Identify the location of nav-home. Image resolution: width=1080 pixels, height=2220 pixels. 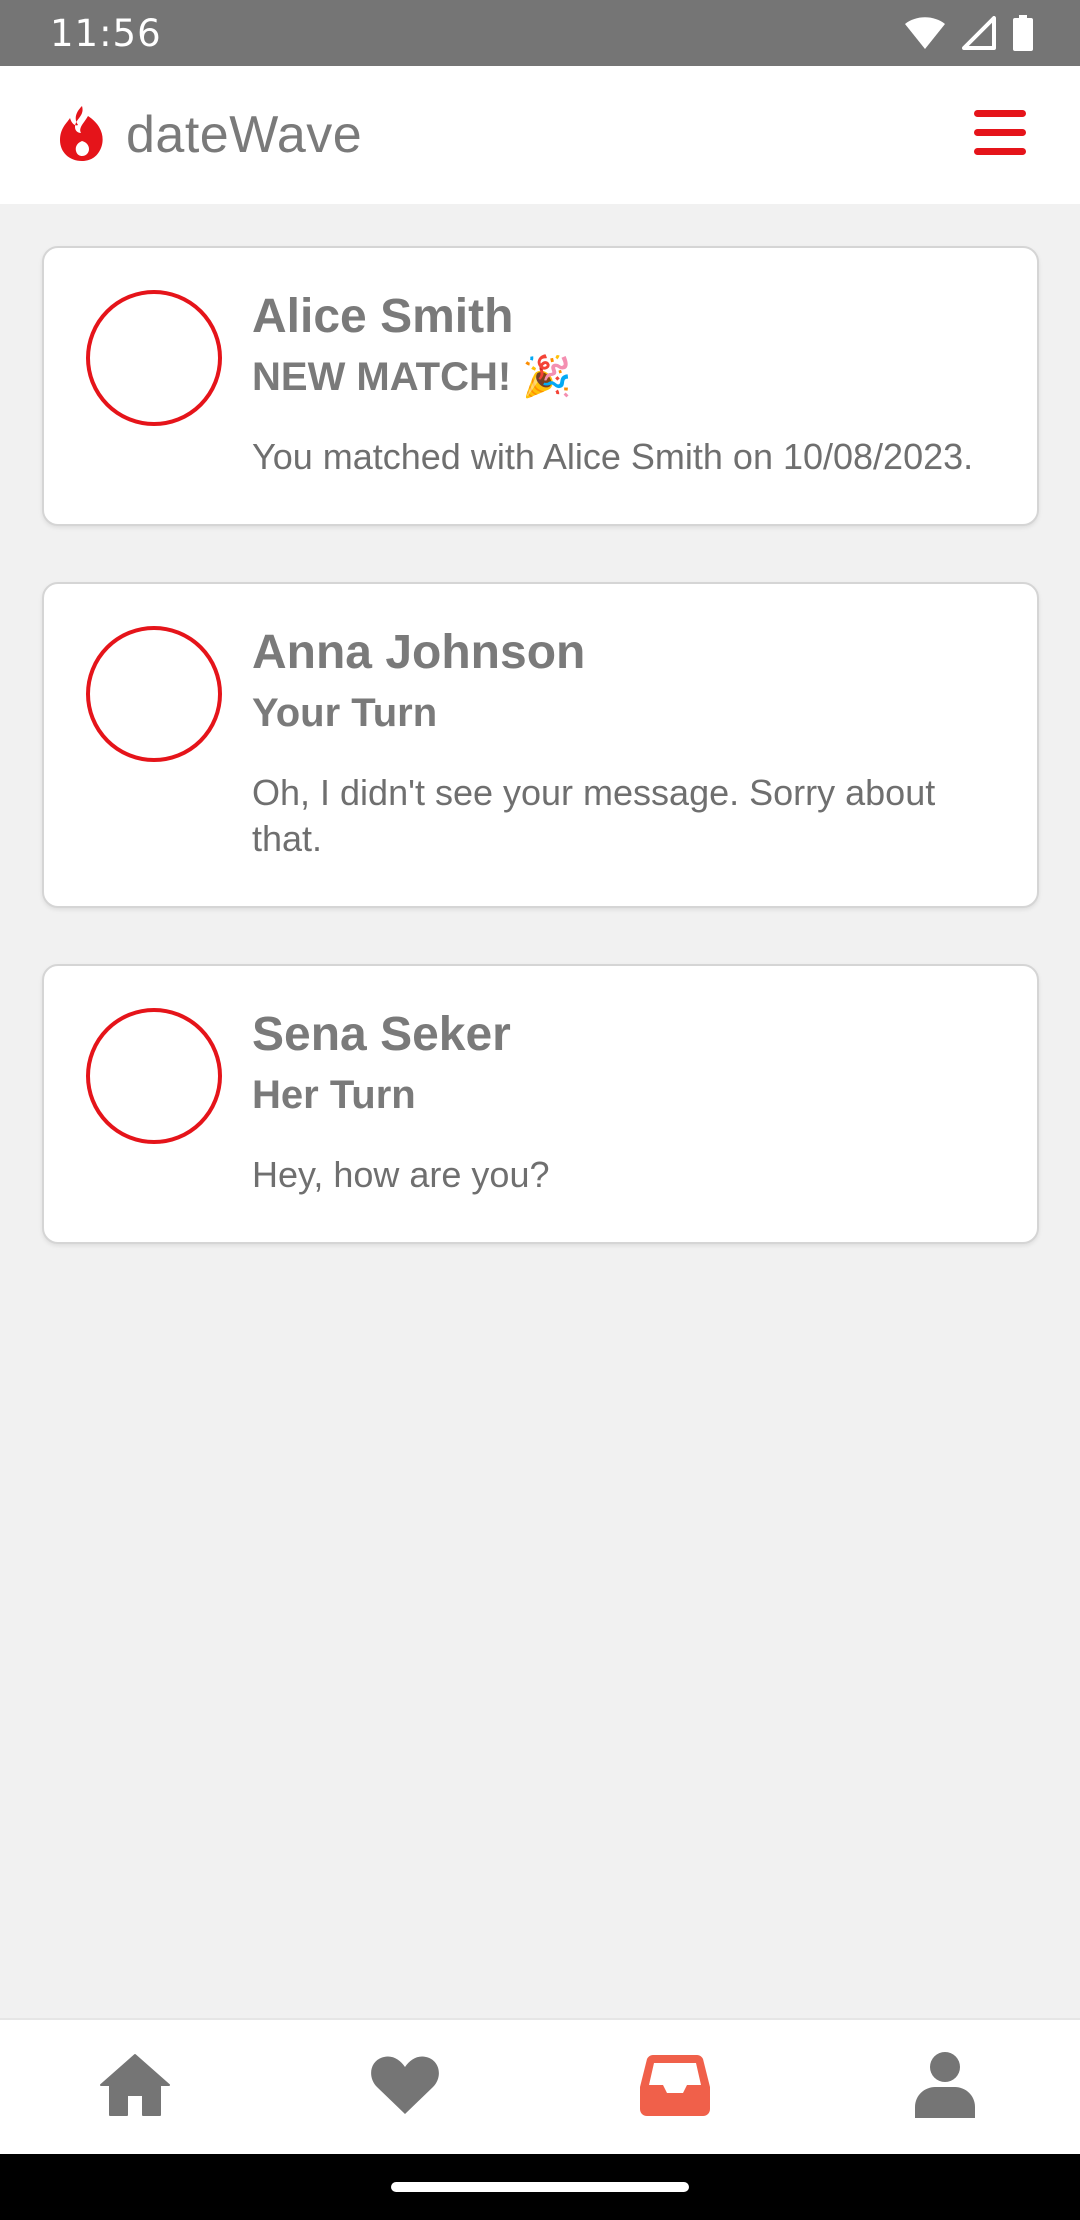
(135, 2087).